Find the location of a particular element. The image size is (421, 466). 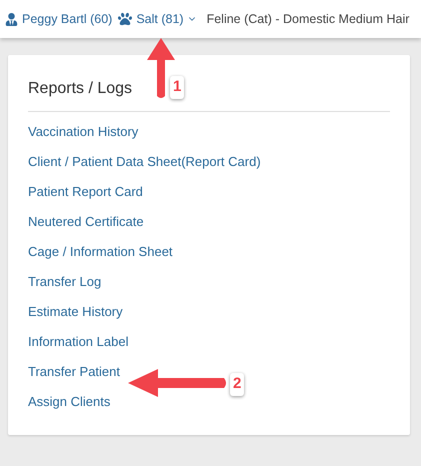

report-link: Transfer Log is located at coordinates (65, 281).